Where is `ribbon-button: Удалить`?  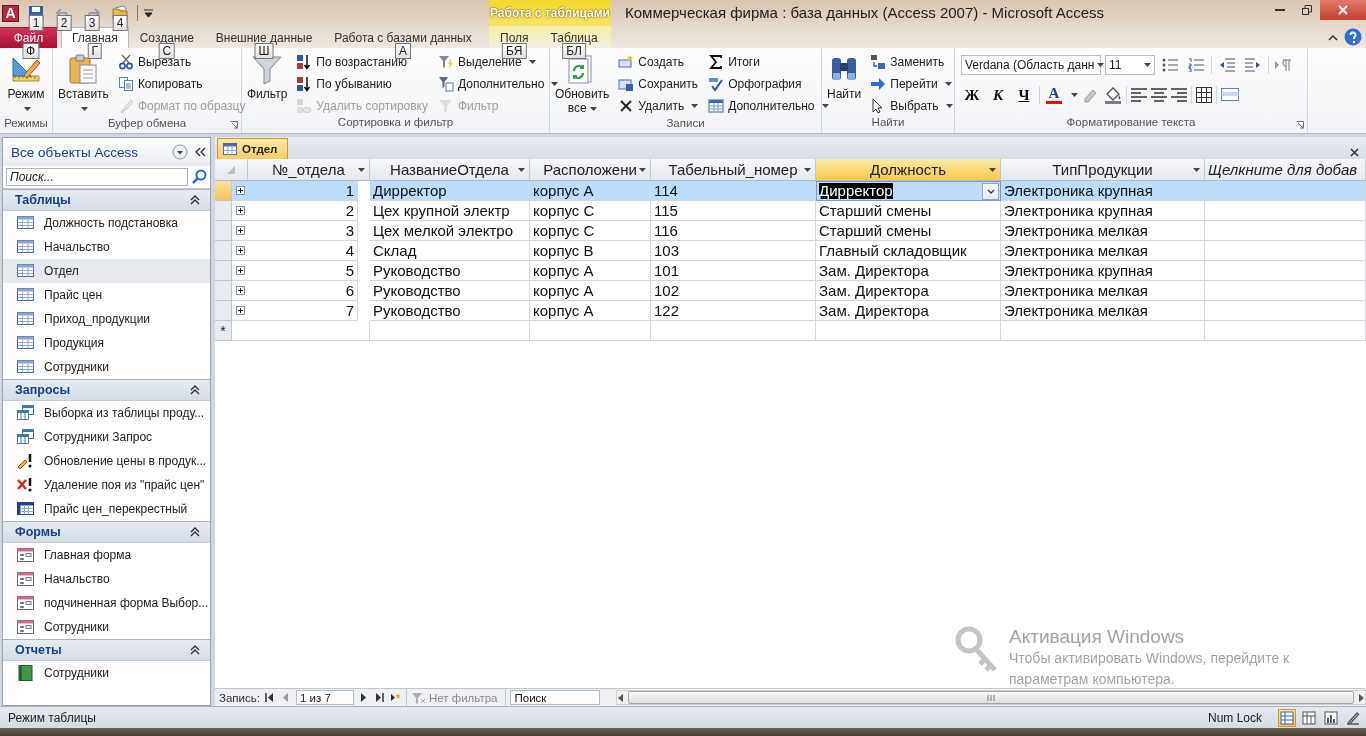
ribbon-button: Удалить is located at coordinates (658, 105).